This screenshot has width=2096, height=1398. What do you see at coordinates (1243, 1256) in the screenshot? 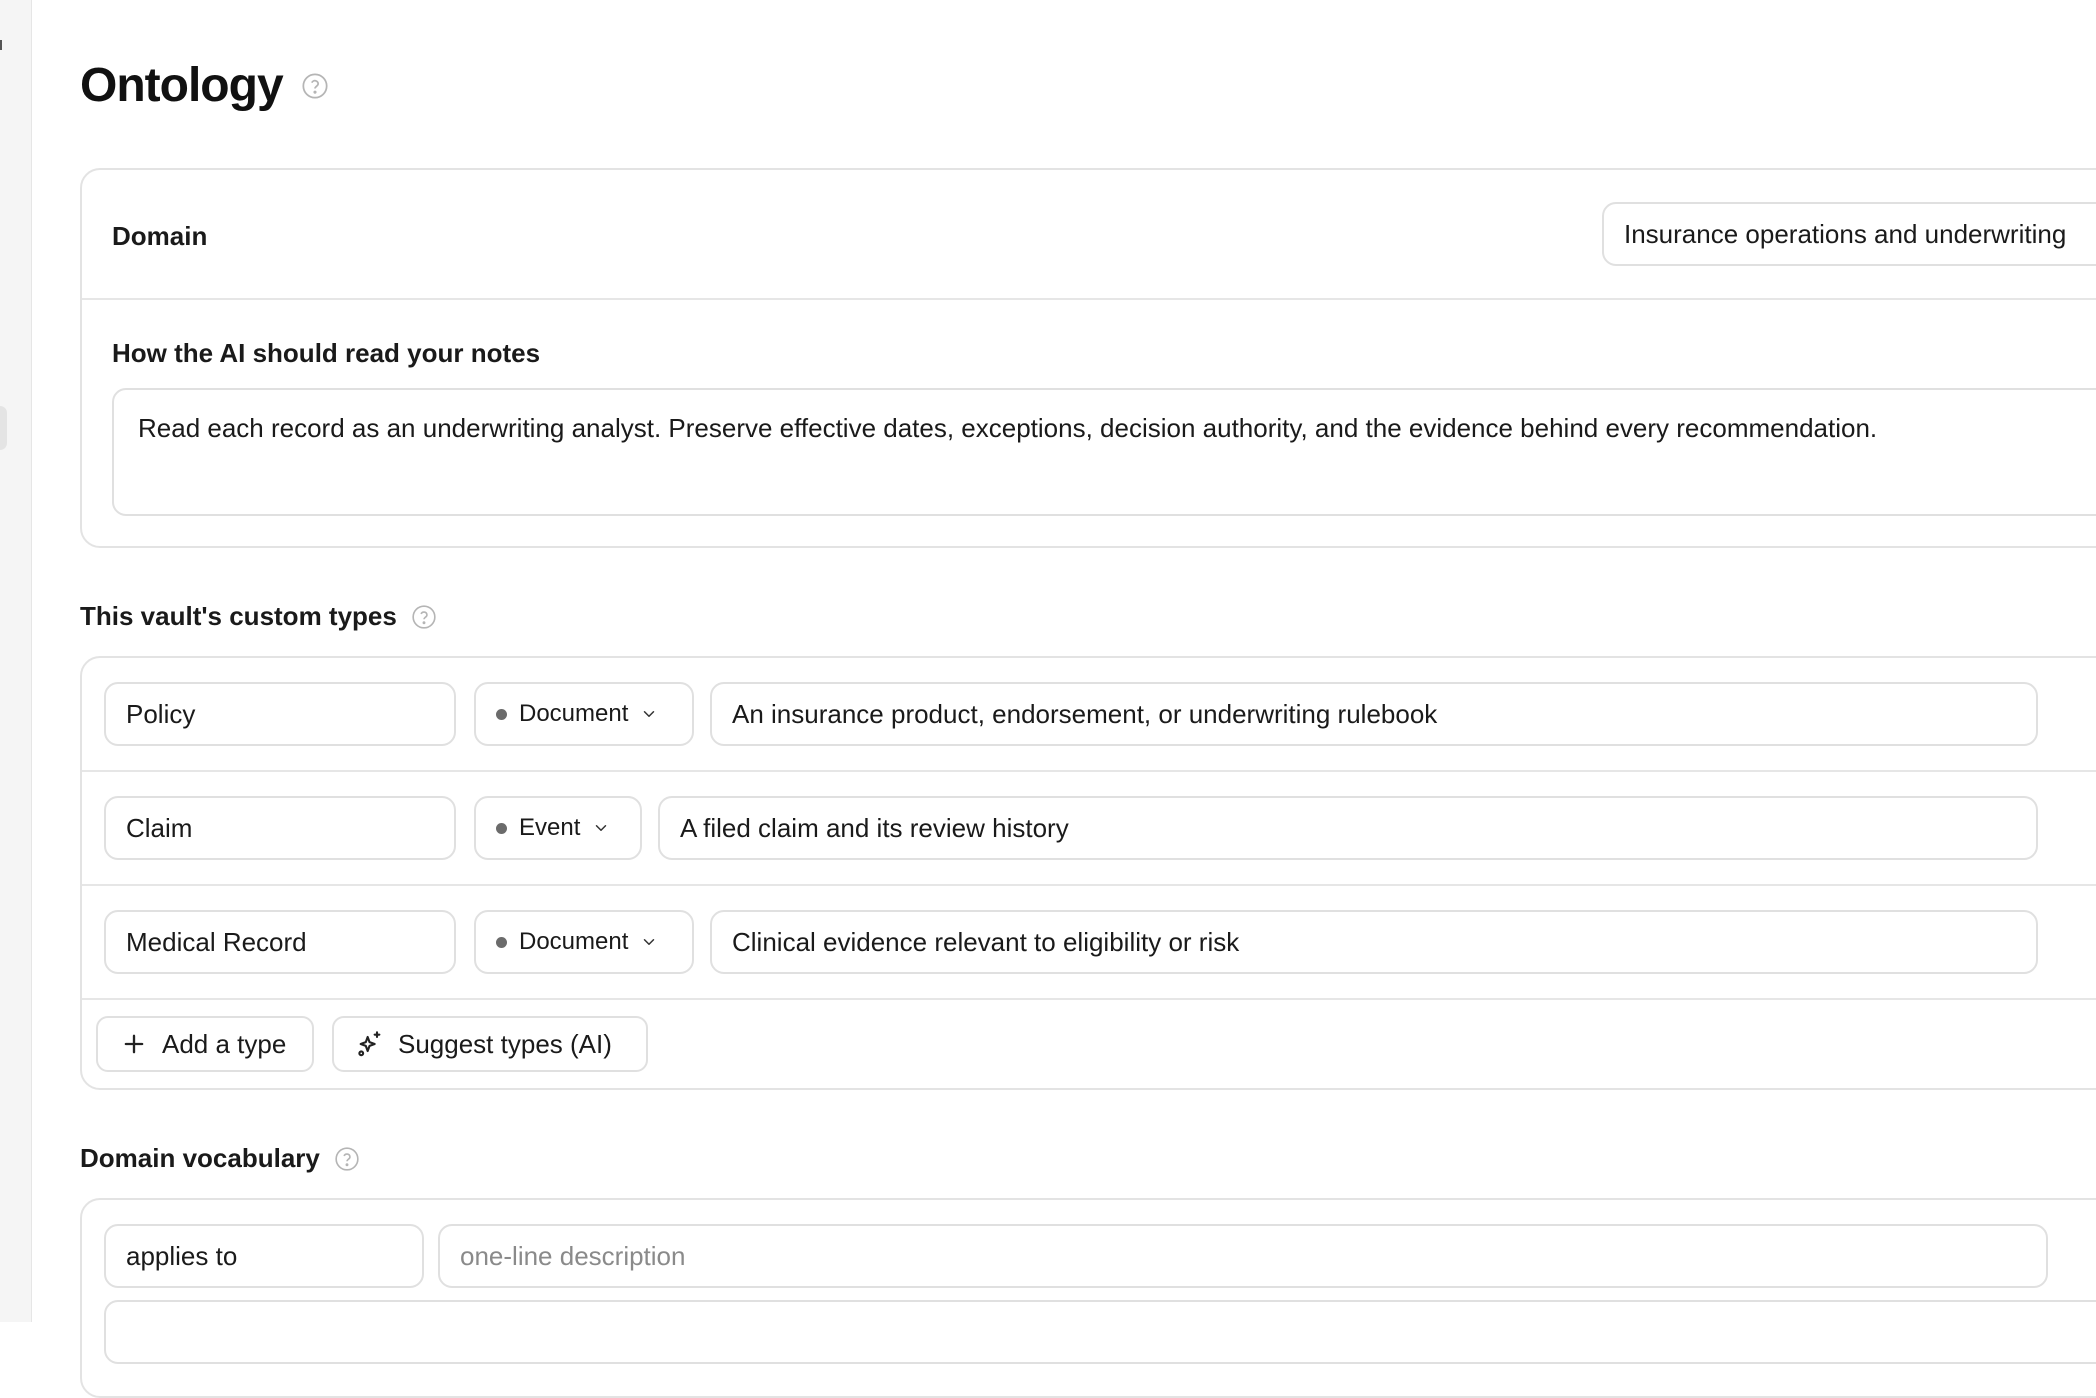
I see `vocabulary-description-input: one-line description` at bounding box center [1243, 1256].